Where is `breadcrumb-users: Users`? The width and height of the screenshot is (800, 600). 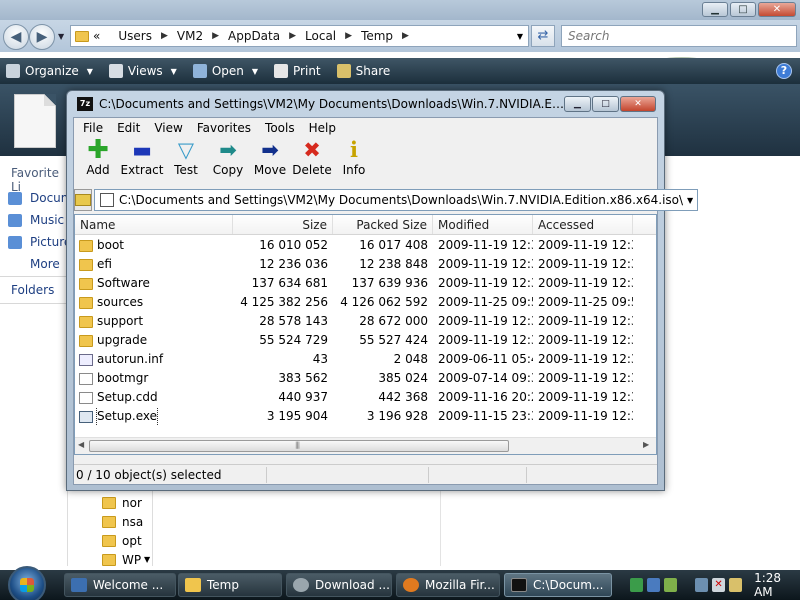
breadcrumb-users: Users is located at coordinates (135, 36).